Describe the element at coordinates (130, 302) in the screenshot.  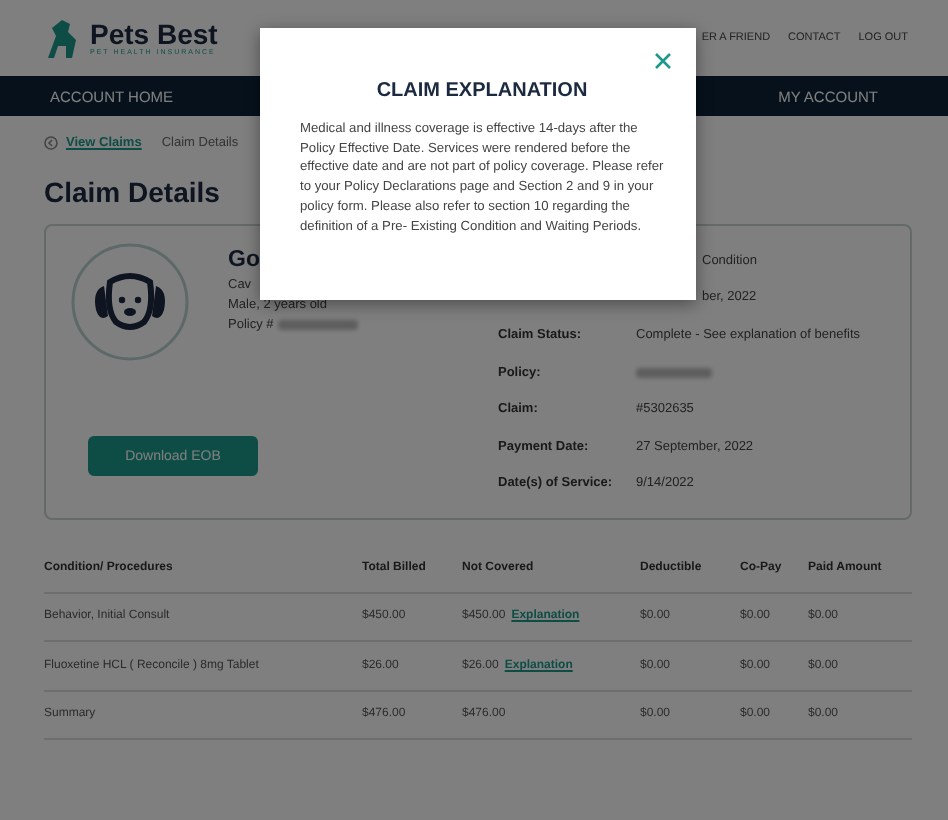
I see `dog-avatar-icon` at that location.